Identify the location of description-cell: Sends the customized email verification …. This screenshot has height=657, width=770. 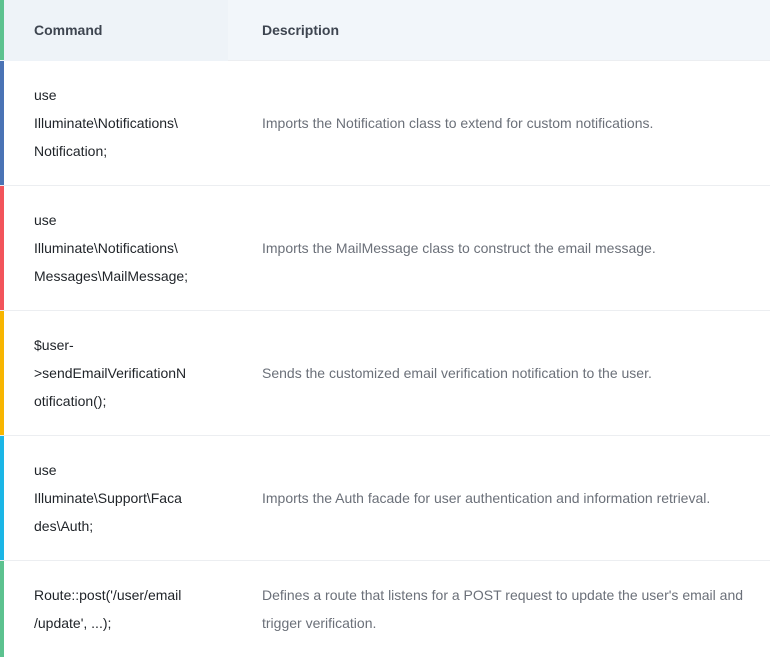
(457, 373).